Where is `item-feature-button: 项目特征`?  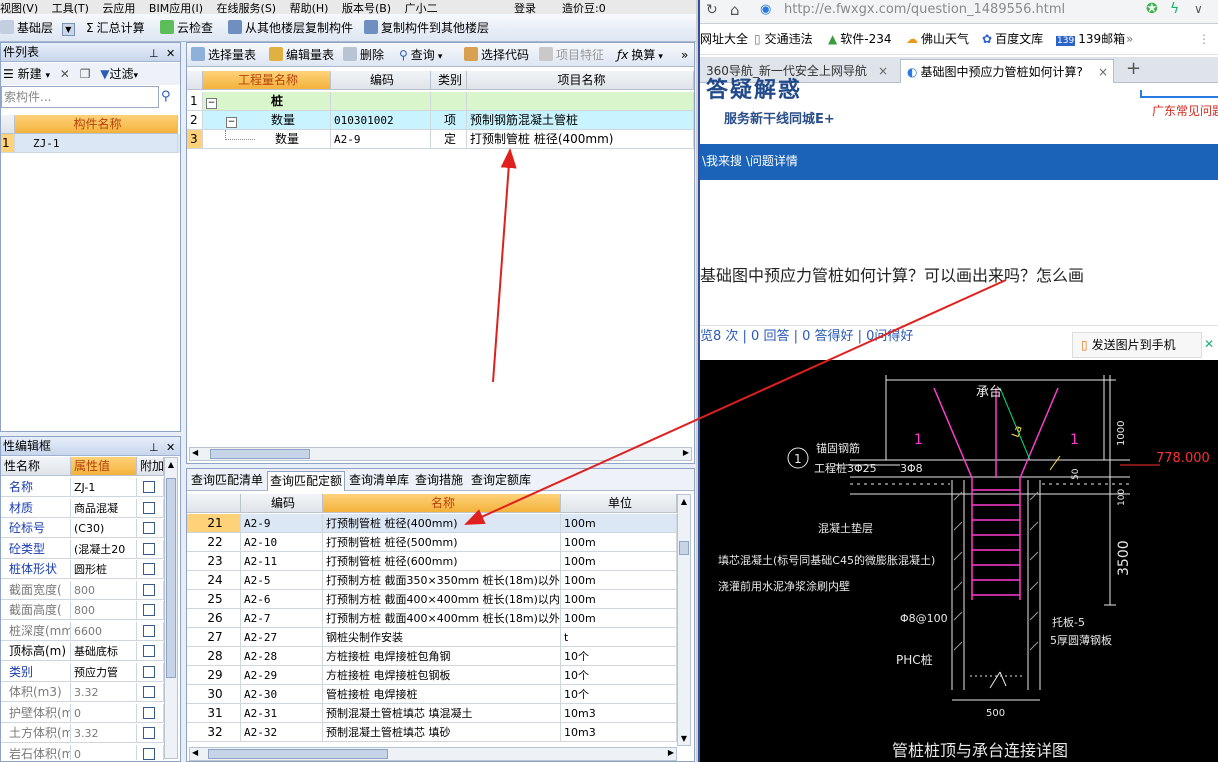 item-feature-button: 项目特征 is located at coordinates (571, 55).